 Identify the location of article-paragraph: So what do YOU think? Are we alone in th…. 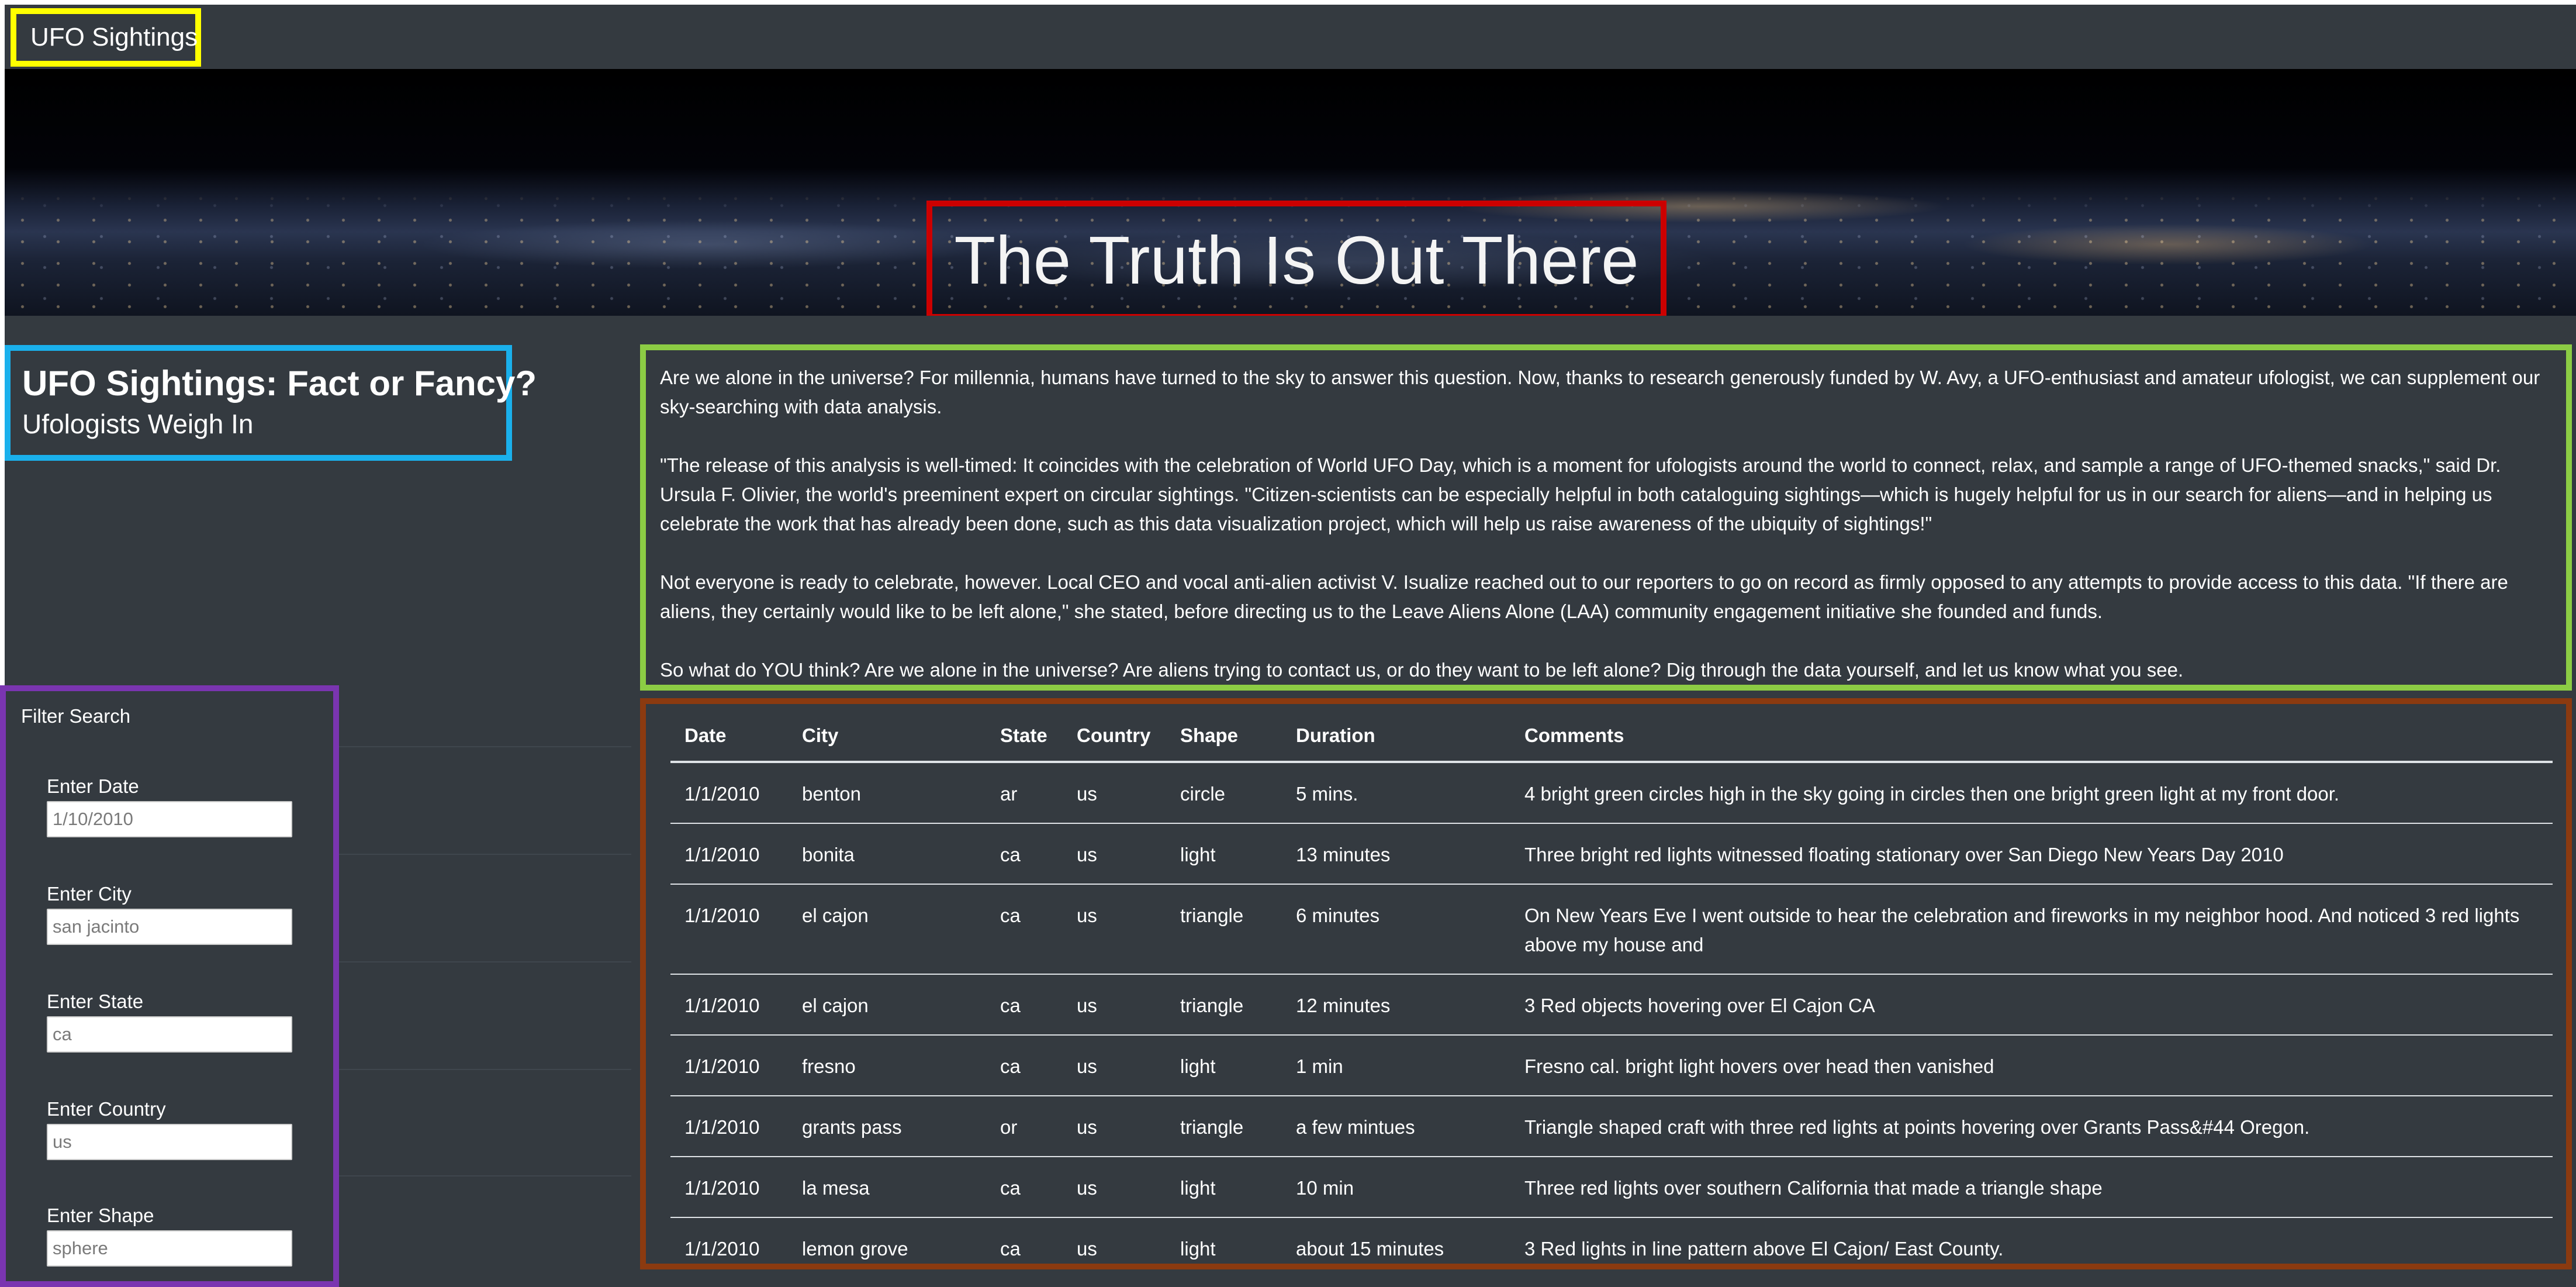
(1422, 670).